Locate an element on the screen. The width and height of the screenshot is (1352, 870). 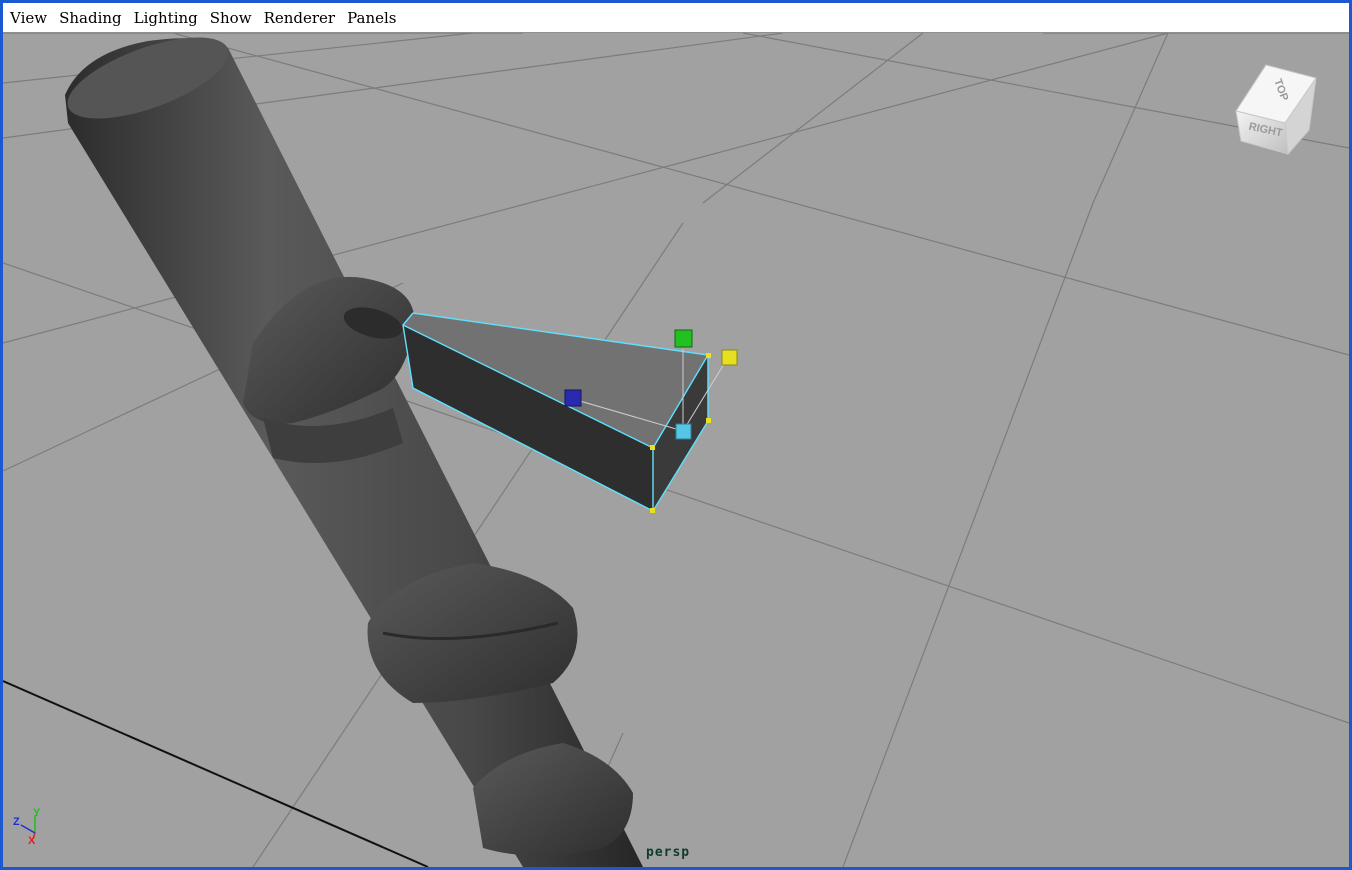
axis-indicator: Y Z X is located at coordinates (27, 827).